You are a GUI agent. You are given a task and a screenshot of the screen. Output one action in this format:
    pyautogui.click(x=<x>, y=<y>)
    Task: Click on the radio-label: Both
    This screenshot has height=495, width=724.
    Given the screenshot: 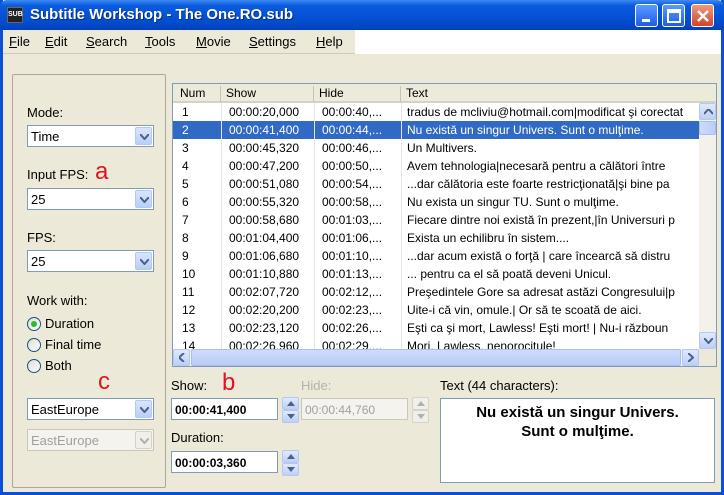 What is the action you would take?
    pyautogui.click(x=58, y=365)
    